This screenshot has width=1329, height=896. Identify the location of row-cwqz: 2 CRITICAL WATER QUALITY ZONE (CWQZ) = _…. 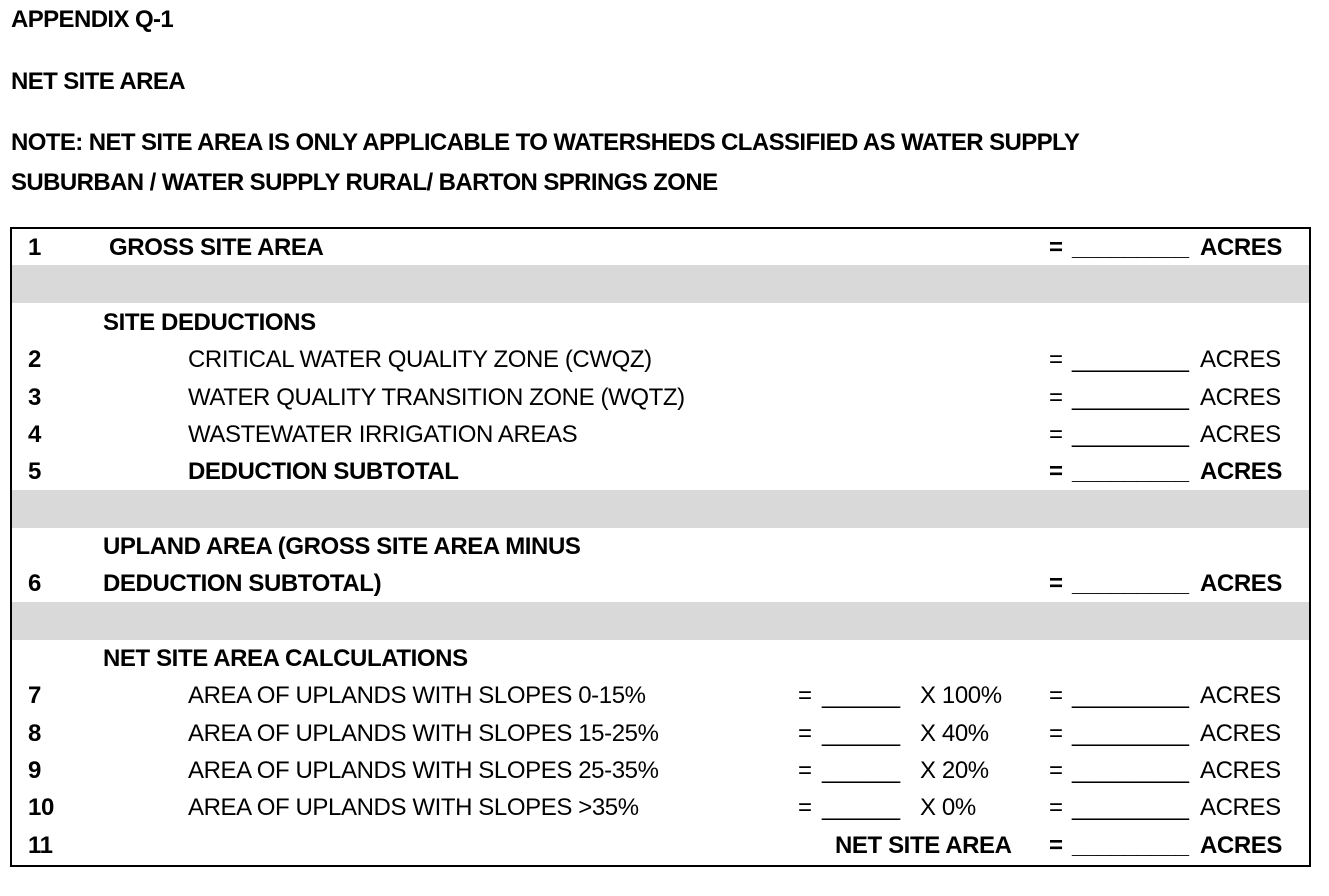
(660, 359).